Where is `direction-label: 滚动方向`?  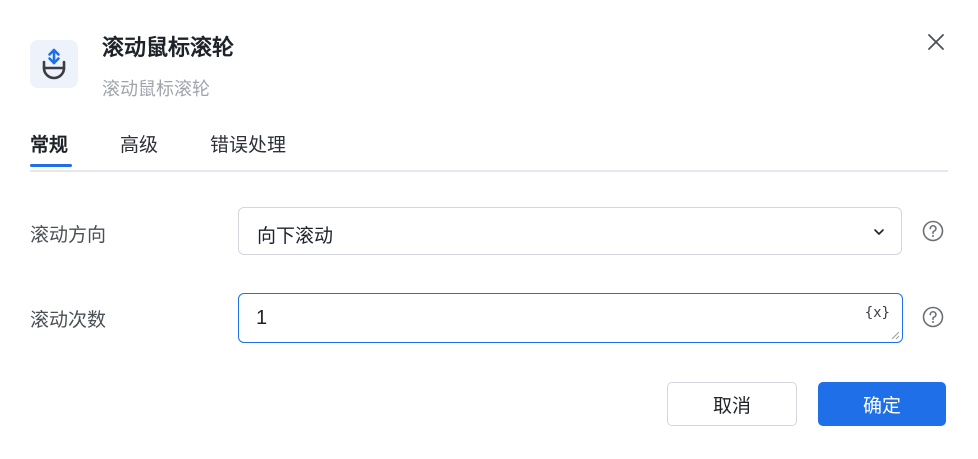 direction-label: 滚动方向 is located at coordinates (68, 235).